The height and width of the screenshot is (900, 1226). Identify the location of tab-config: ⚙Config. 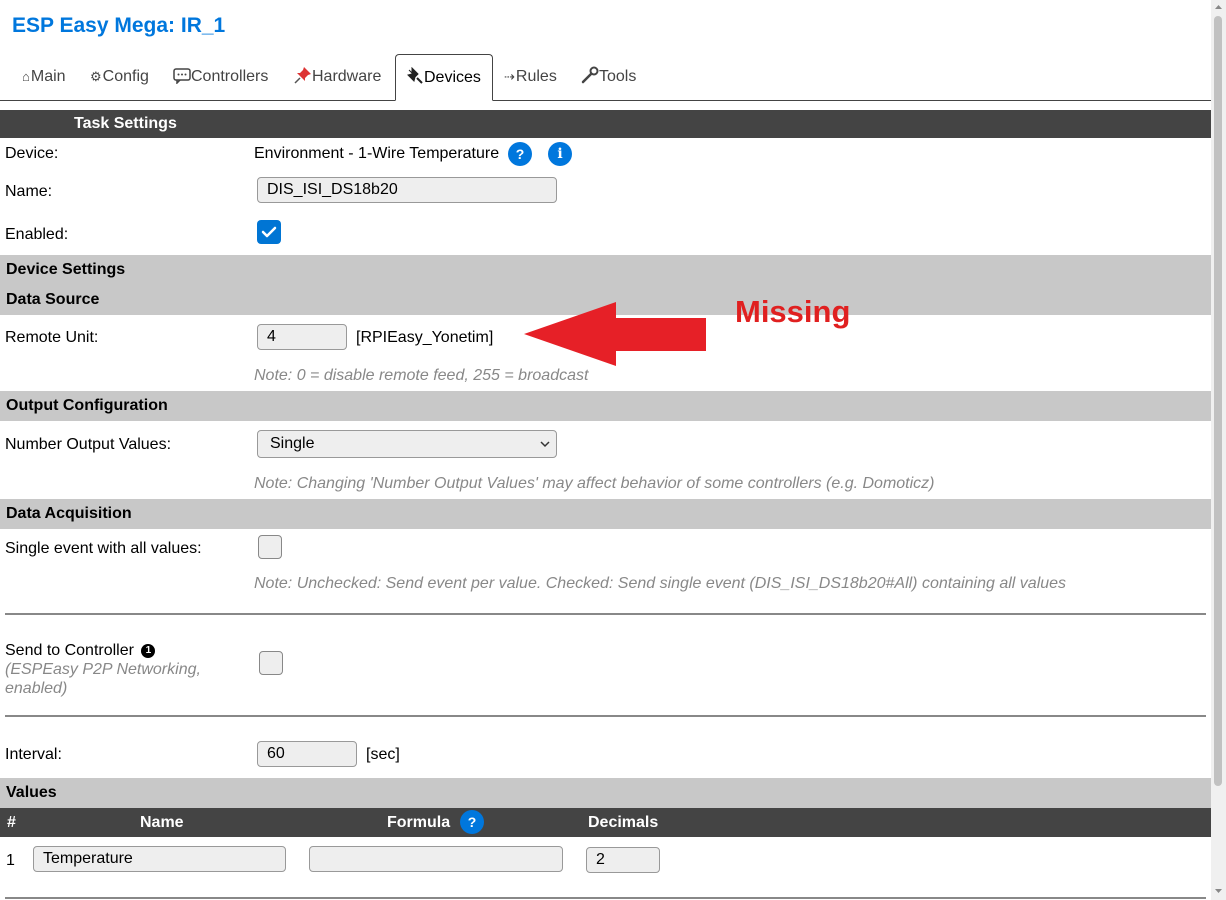
(119, 76).